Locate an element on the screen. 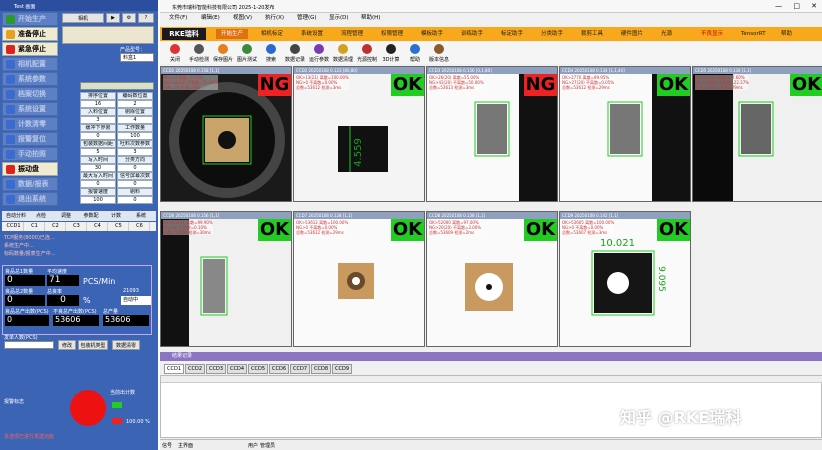 The height and width of the screenshot is (450, 822). sidebar-button-10: 振动盘 is located at coordinates (30, 169).